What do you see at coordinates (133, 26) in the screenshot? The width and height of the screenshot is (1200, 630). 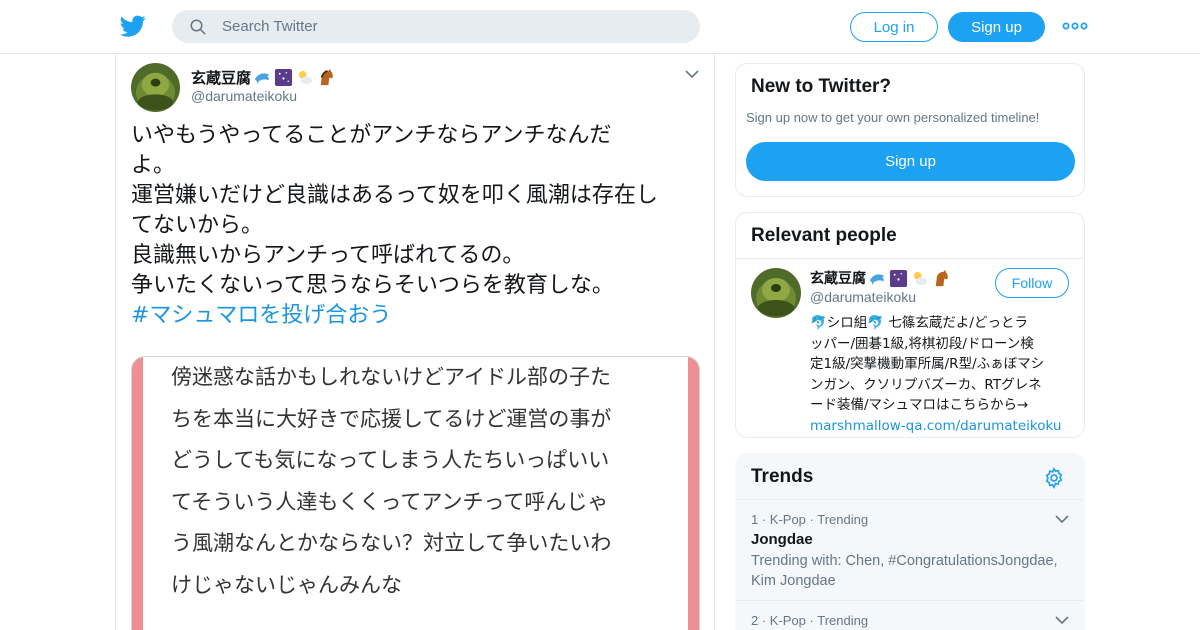 I see `twitter-bird-icon` at bounding box center [133, 26].